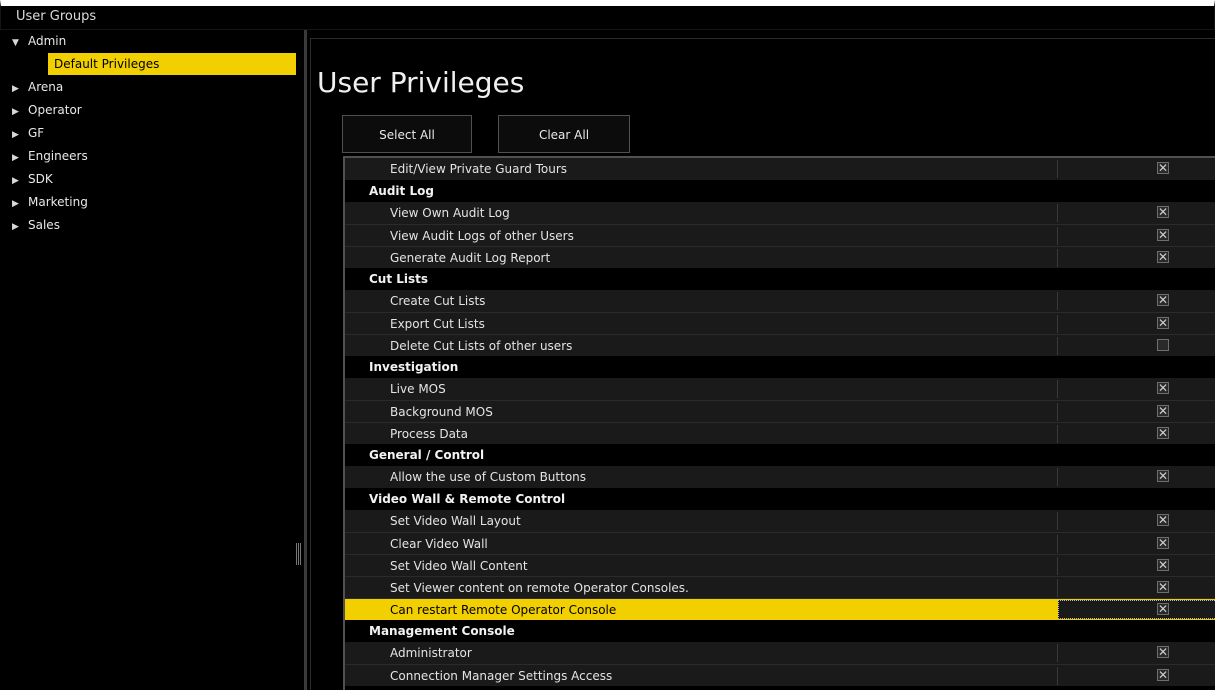 The image size is (1215, 690). I want to click on tree-group-label: SDK, so click(40, 179).